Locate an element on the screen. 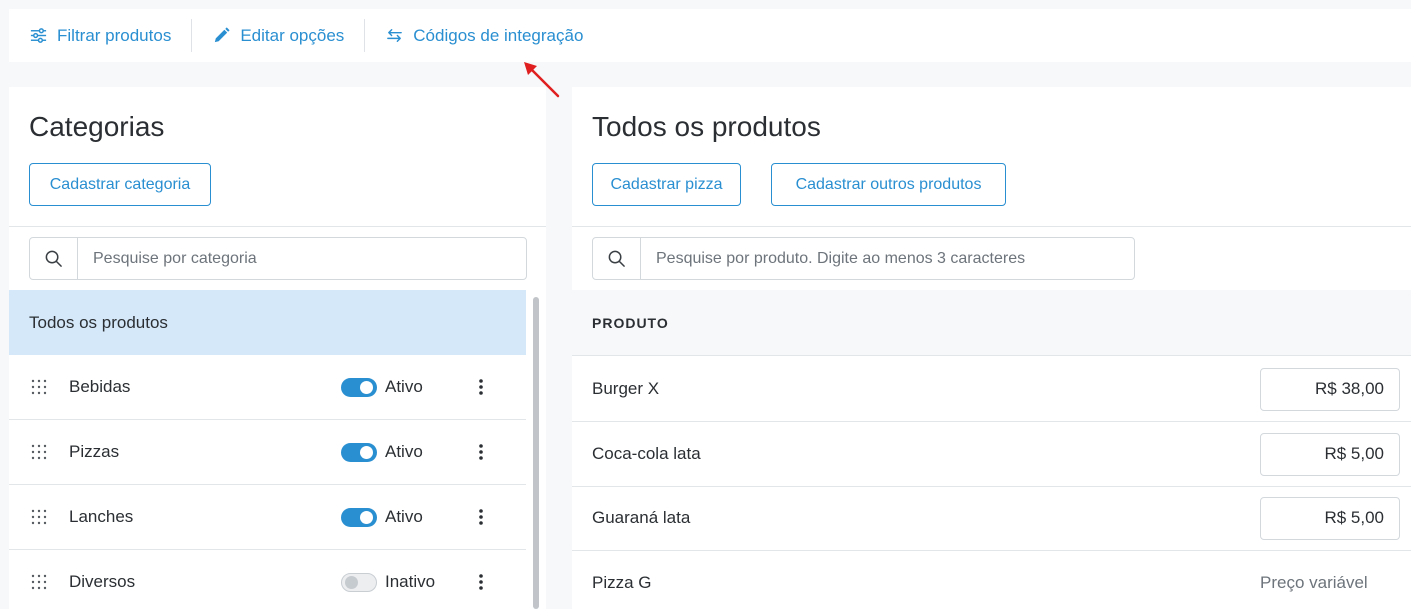  product-name: Guaraná lata is located at coordinates (641, 517).